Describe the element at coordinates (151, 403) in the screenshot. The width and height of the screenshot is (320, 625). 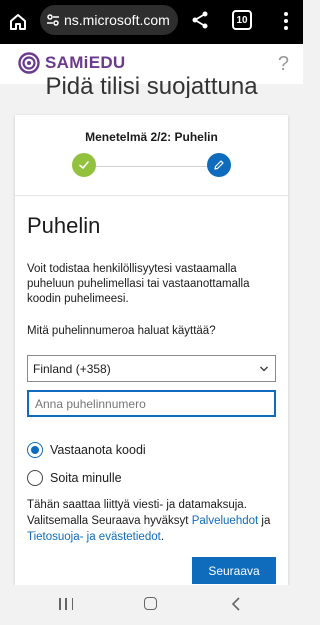
I see `phone-number-input` at that location.